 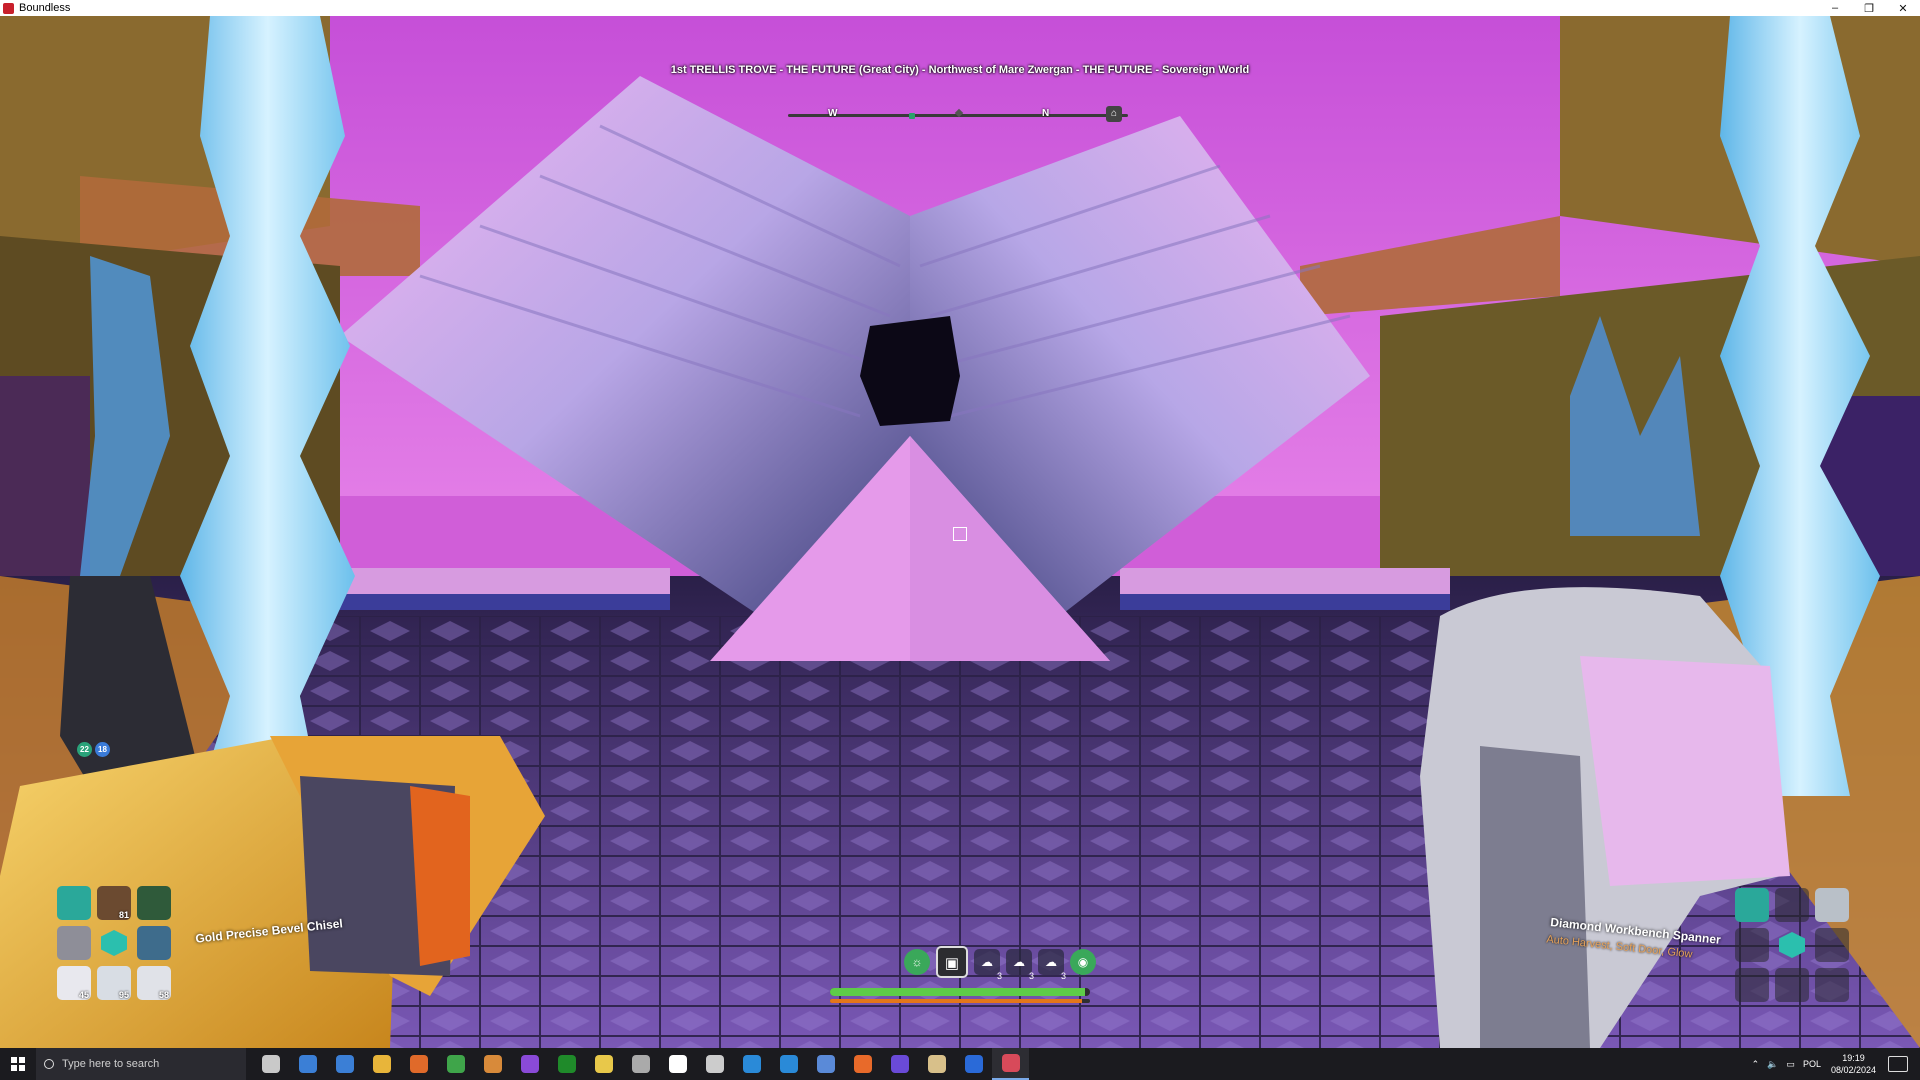 I want to click on clock-date: 08/02/2024, so click(x=1853, y=1070).